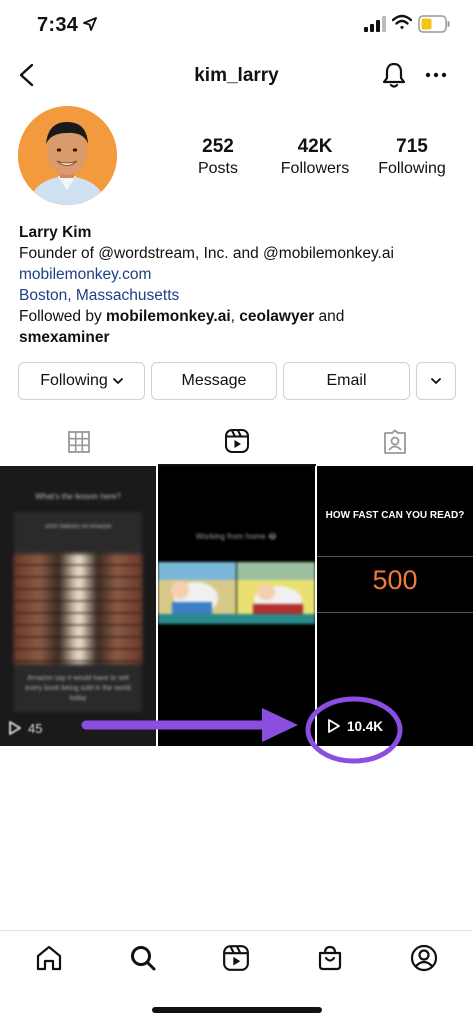 This screenshot has width=473, height=1024. I want to click on nav-home, so click(49, 958).